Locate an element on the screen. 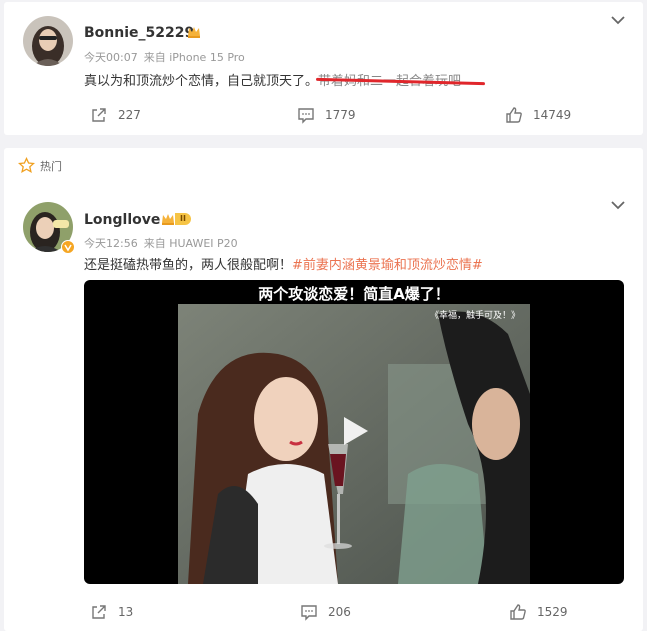 The height and width of the screenshot is (631, 647). post-text-main: 还是挺磕热带鱼的，两人很般配啊！ is located at coordinates (188, 265).